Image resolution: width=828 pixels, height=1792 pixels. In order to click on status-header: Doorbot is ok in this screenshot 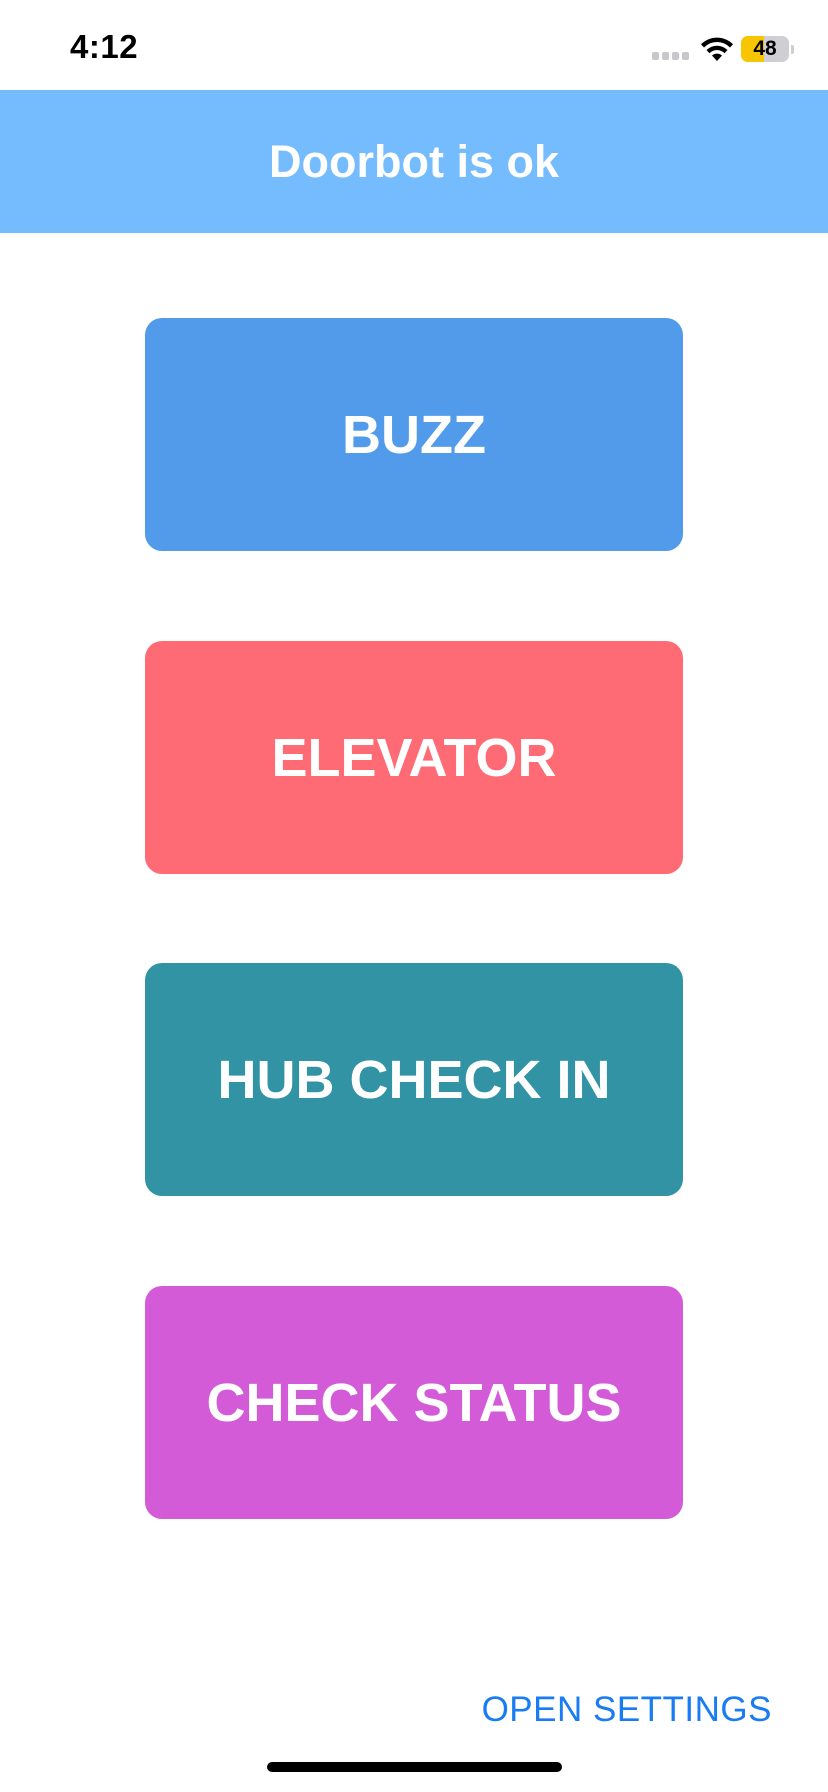, I will do `click(414, 161)`.